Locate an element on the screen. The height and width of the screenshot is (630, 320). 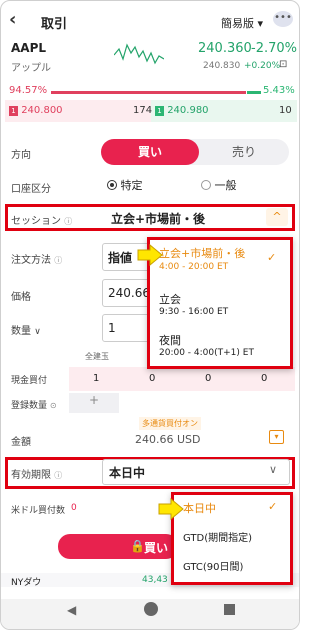
cash-value-1: 0 is located at coordinates (152, 378).